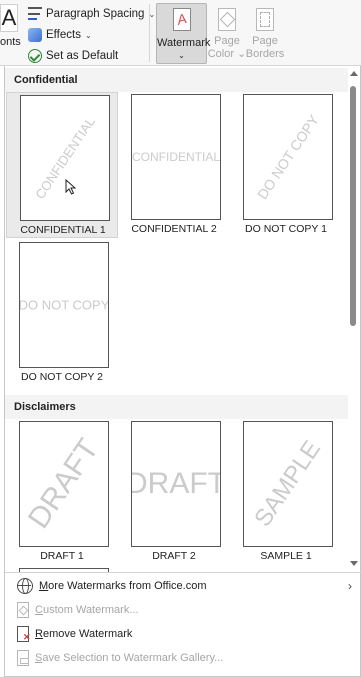 This screenshot has width=361, height=677. Describe the element at coordinates (354, 563) in the screenshot. I see `scroll-down-arrow-icon` at that location.